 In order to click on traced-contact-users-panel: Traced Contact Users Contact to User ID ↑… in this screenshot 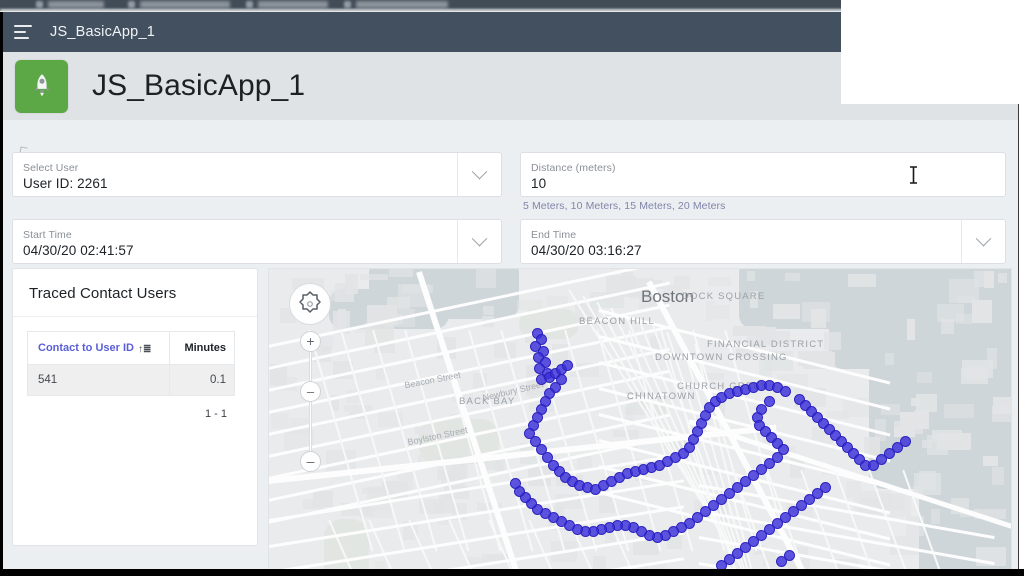, I will do `click(135, 407)`.